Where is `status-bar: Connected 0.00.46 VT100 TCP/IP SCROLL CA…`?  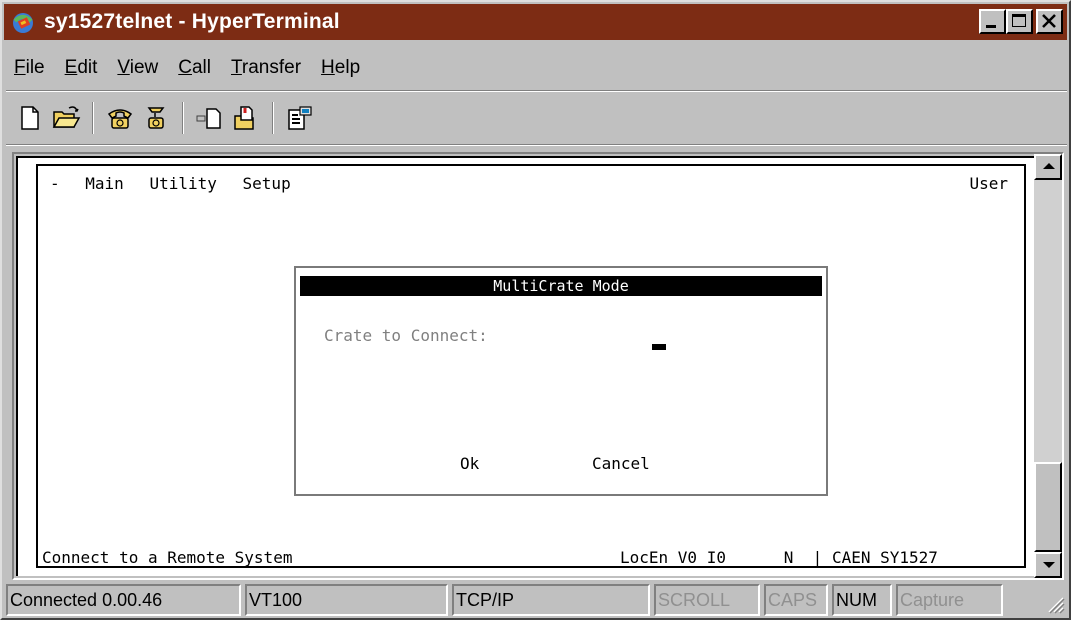 status-bar: Connected 0.00.46 VT100 TCP/IP SCROLL CA… is located at coordinates (536, 600).